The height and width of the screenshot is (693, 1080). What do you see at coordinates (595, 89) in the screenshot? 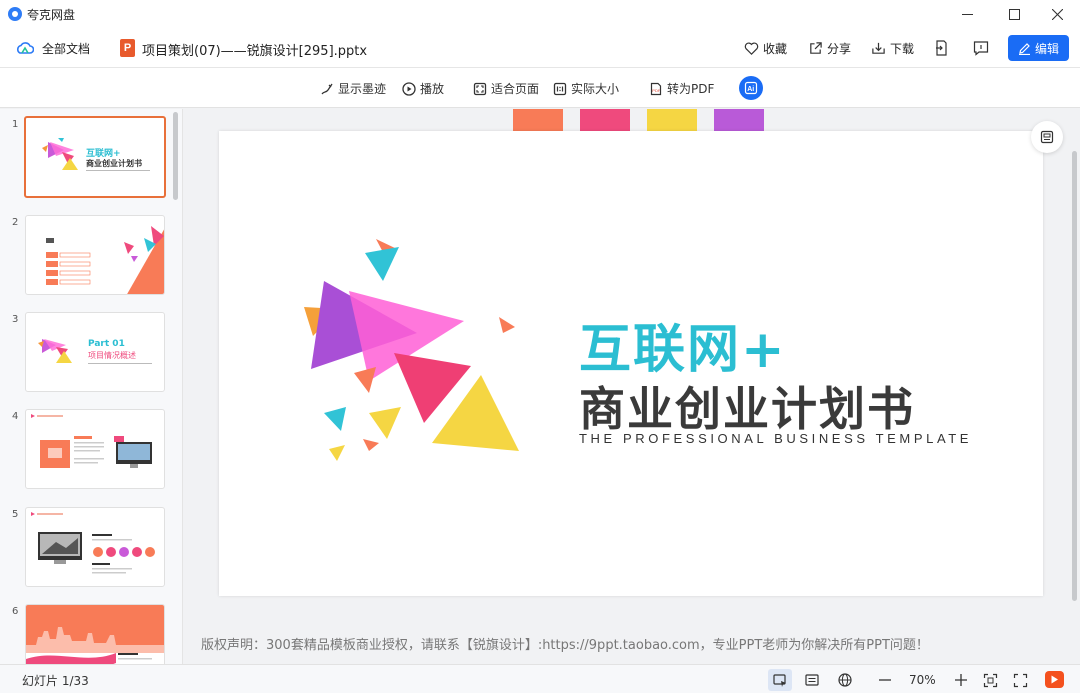
I see `actual-size-label: 实际大小` at bounding box center [595, 89].